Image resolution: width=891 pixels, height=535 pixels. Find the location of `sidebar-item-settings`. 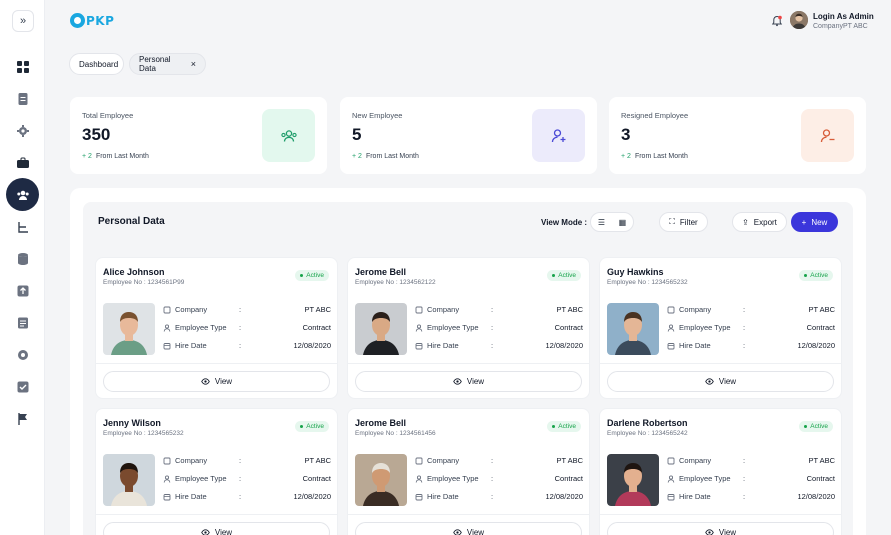

sidebar-item-settings is located at coordinates (22, 130).